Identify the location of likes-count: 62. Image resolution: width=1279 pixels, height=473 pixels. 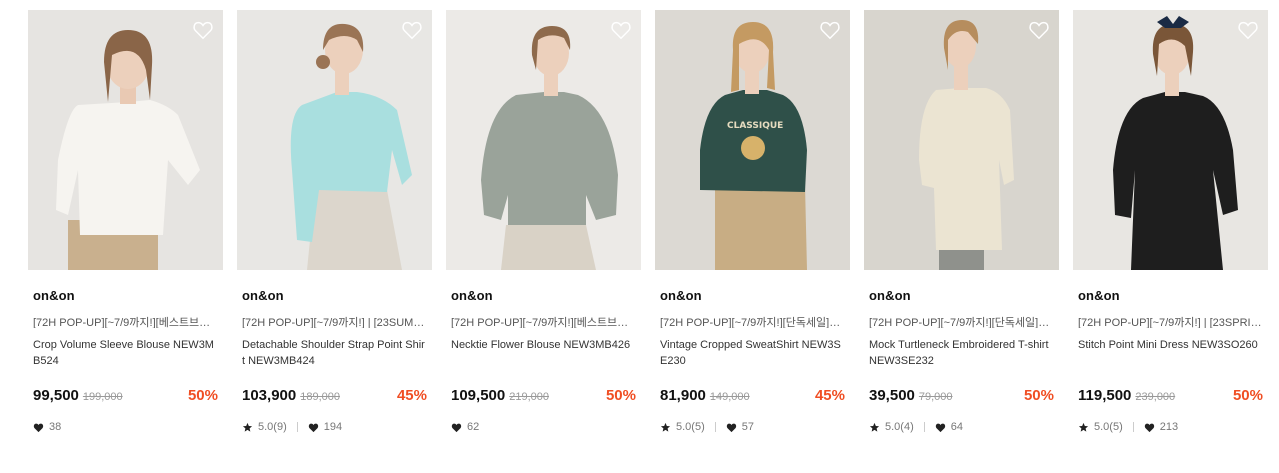
(473, 427).